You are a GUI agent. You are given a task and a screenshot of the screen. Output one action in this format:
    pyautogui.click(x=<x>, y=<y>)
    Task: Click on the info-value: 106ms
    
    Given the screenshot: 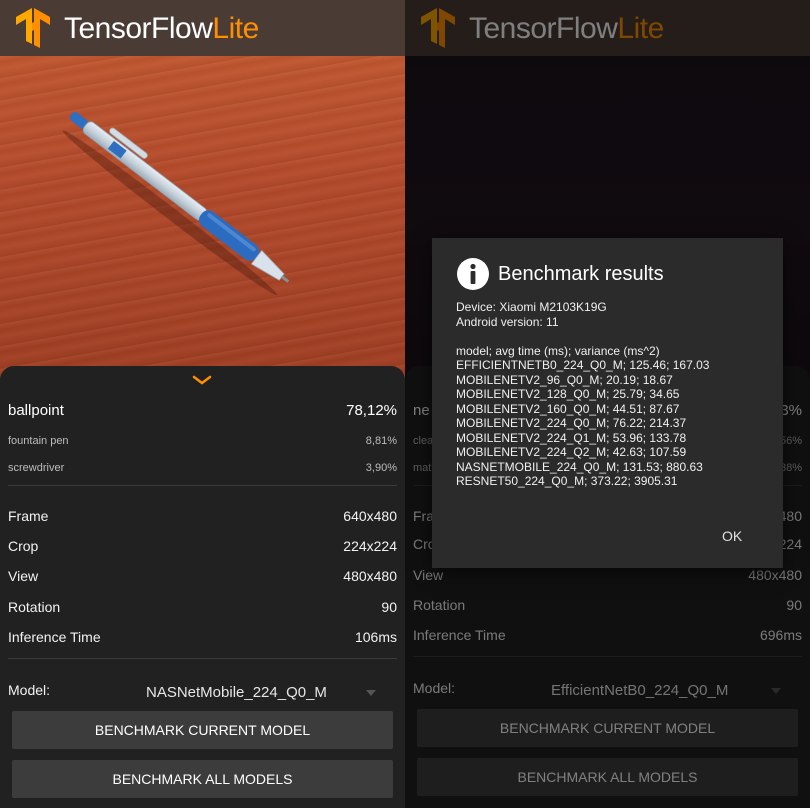 What is the action you would take?
    pyautogui.click(x=375, y=637)
    